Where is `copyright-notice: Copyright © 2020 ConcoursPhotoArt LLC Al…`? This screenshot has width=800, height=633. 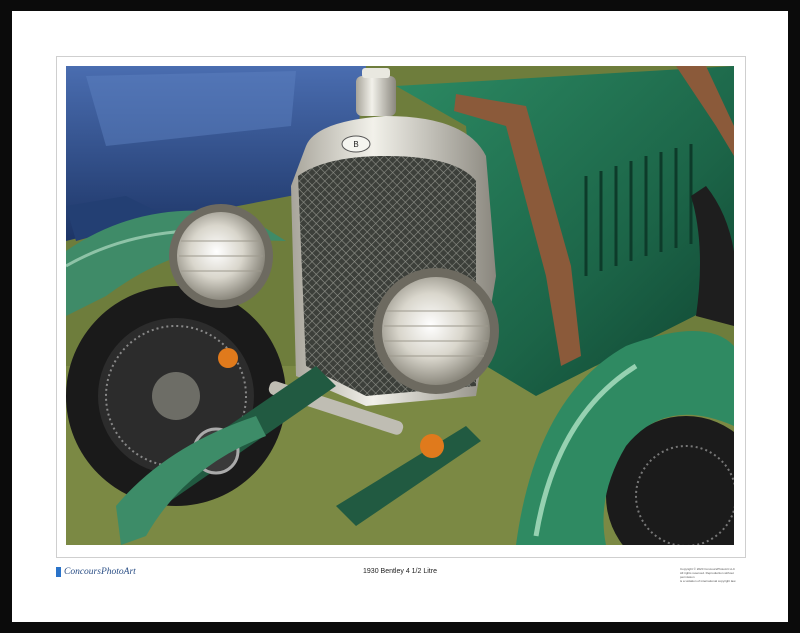
copyright-notice: Copyright © 2020 ConcoursPhotoArt LLC Al… is located at coordinates (711, 575).